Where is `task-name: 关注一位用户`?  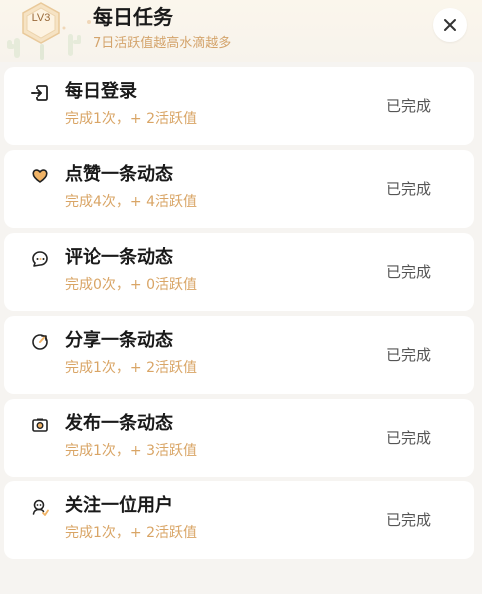
task-name: 关注一位用户 is located at coordinates (119, 505).